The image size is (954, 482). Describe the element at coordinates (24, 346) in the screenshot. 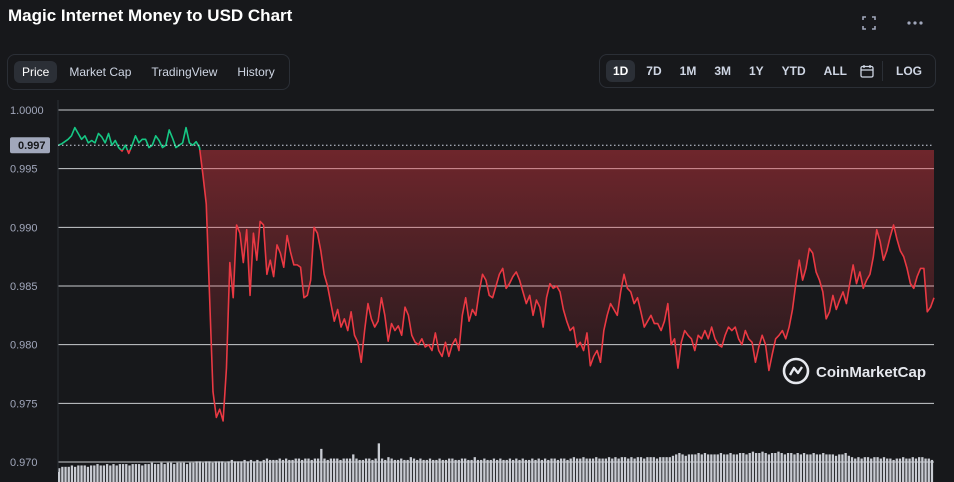

I see `y-tick-label: 0.980` at that location.